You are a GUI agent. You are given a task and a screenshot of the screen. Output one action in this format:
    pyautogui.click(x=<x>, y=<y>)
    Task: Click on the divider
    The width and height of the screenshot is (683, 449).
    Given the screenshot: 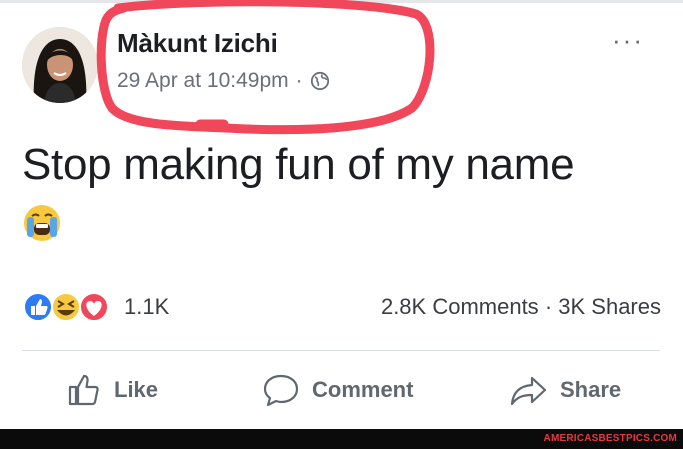 What is the action you would take?
    pyautogui.click(x=341, y=350)
    